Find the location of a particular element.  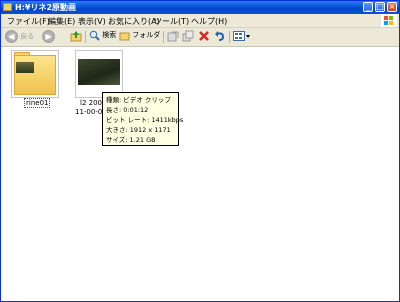

delete-button is located at coordinates (204, 37).